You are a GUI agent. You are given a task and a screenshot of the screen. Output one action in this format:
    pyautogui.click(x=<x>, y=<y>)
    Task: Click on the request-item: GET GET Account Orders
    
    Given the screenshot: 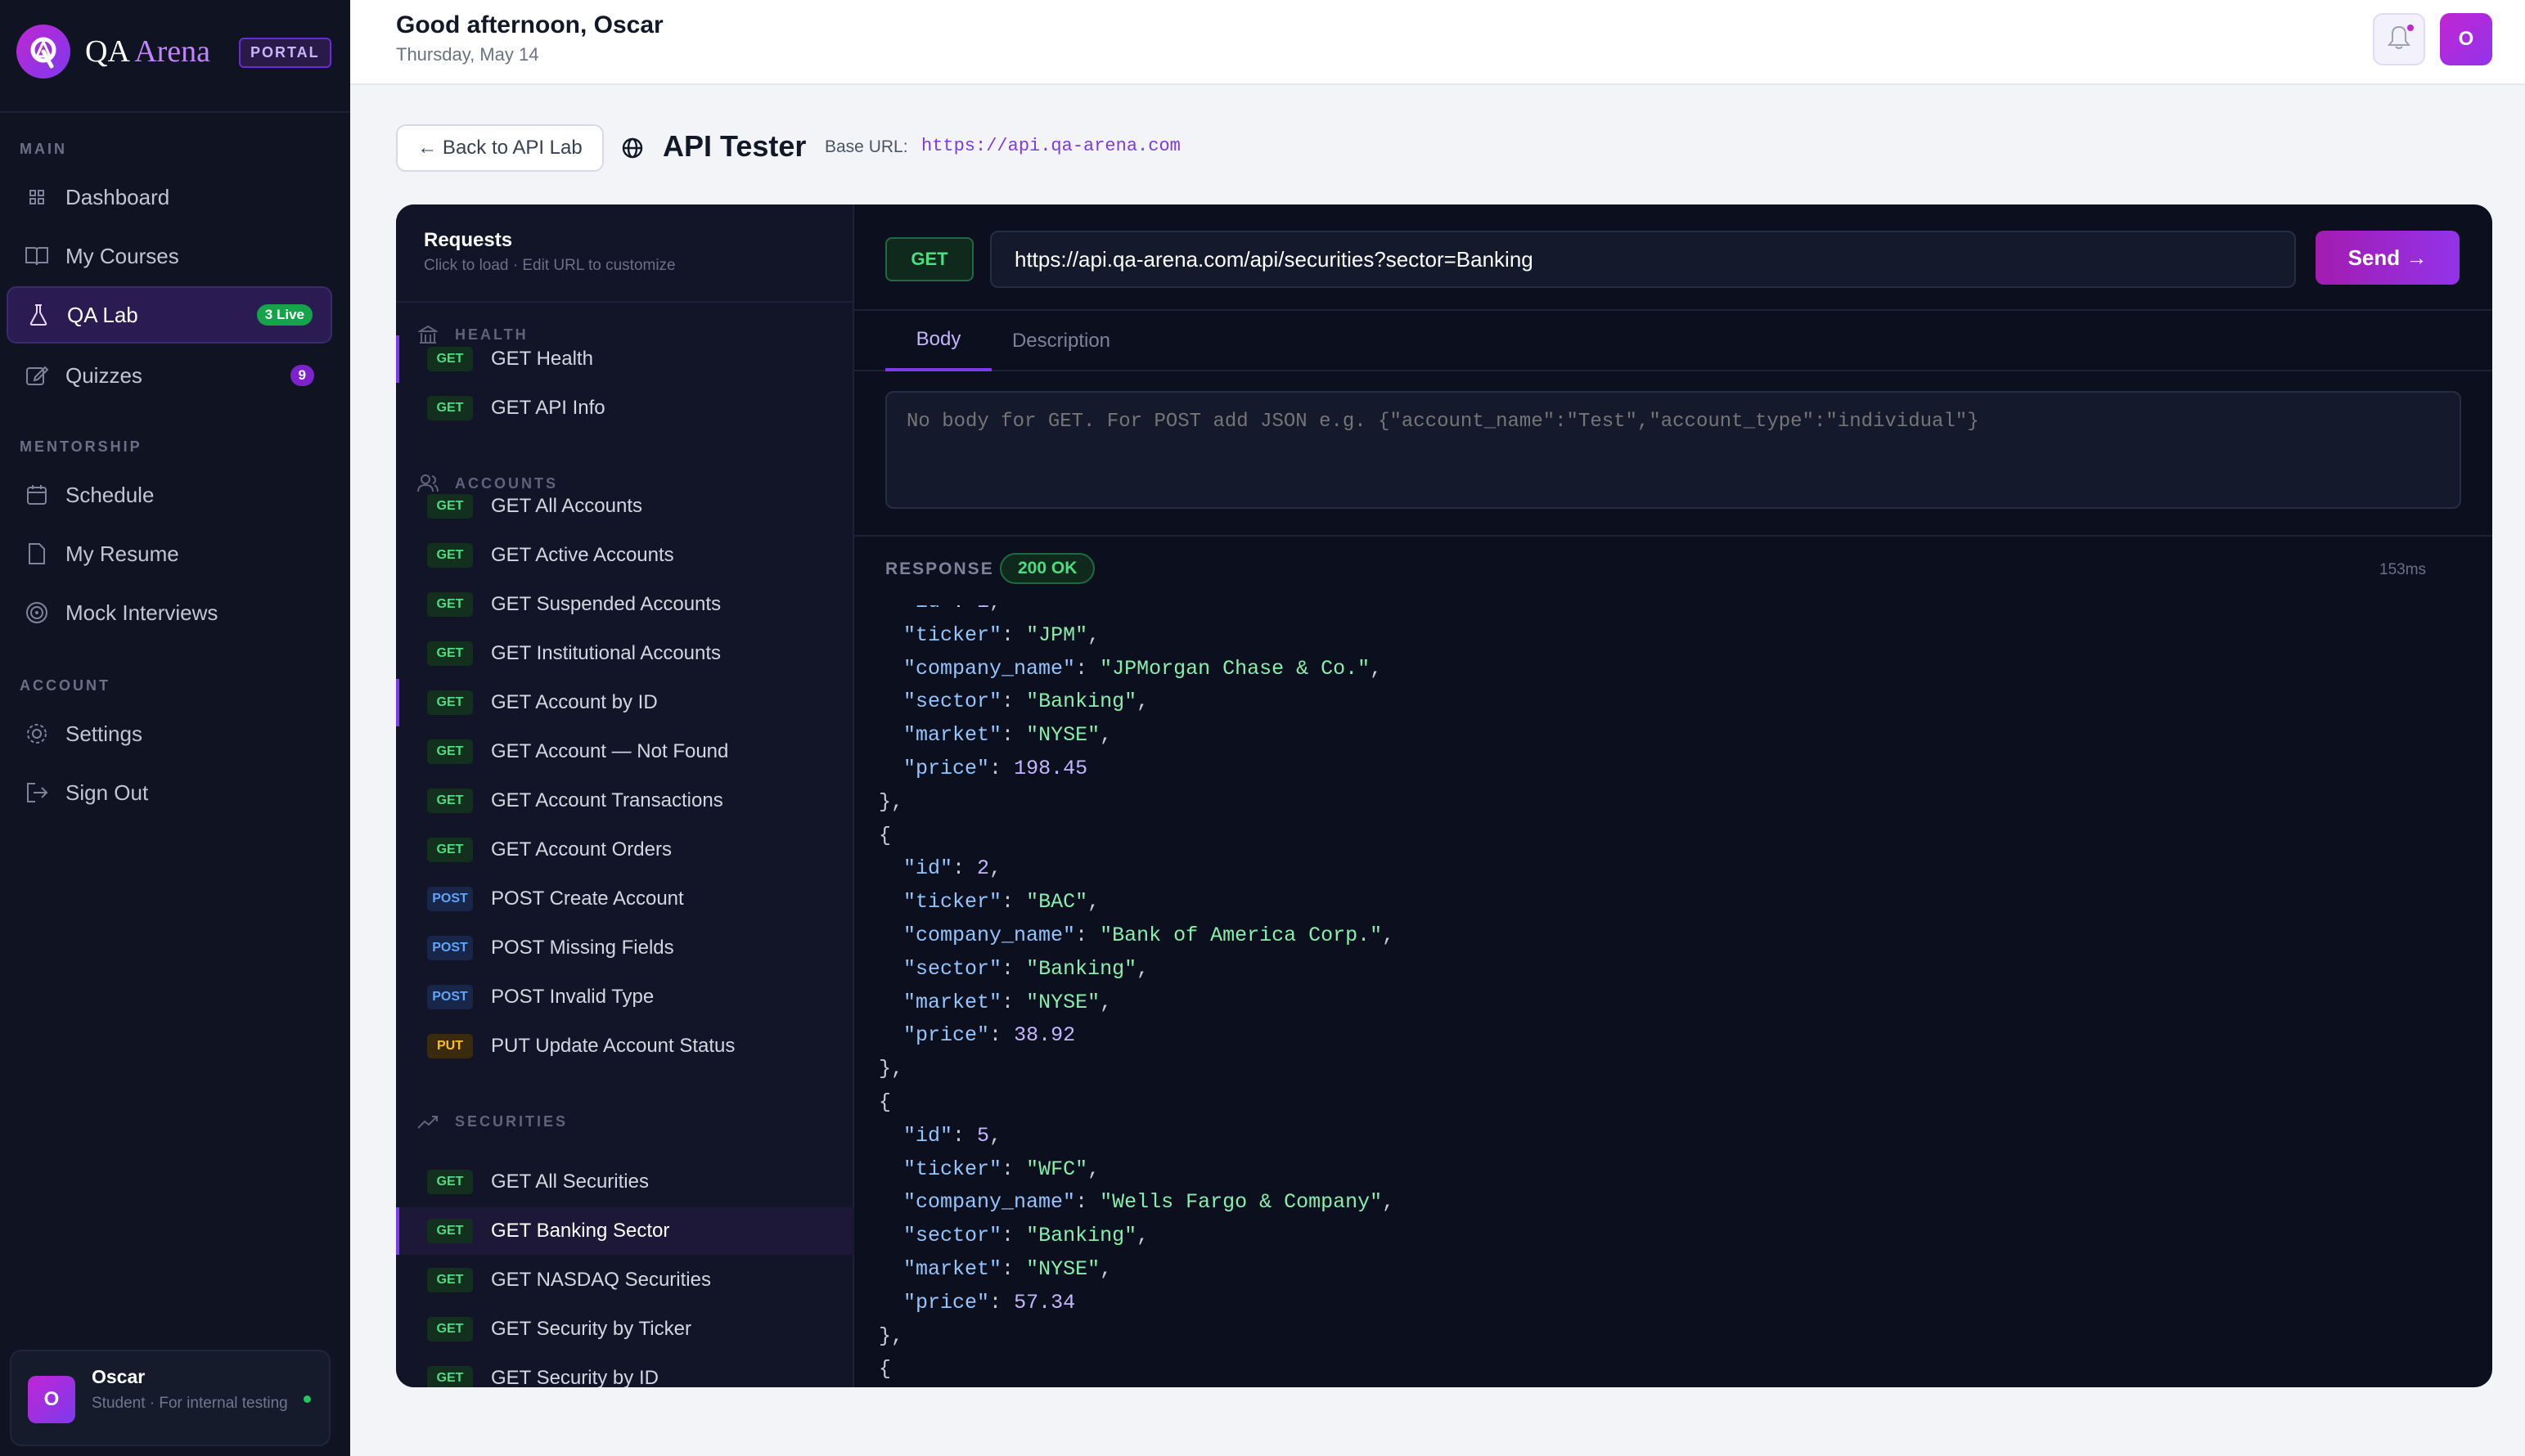 What is the action you would take?
    pyautogui.click(x=625, y=850)
    